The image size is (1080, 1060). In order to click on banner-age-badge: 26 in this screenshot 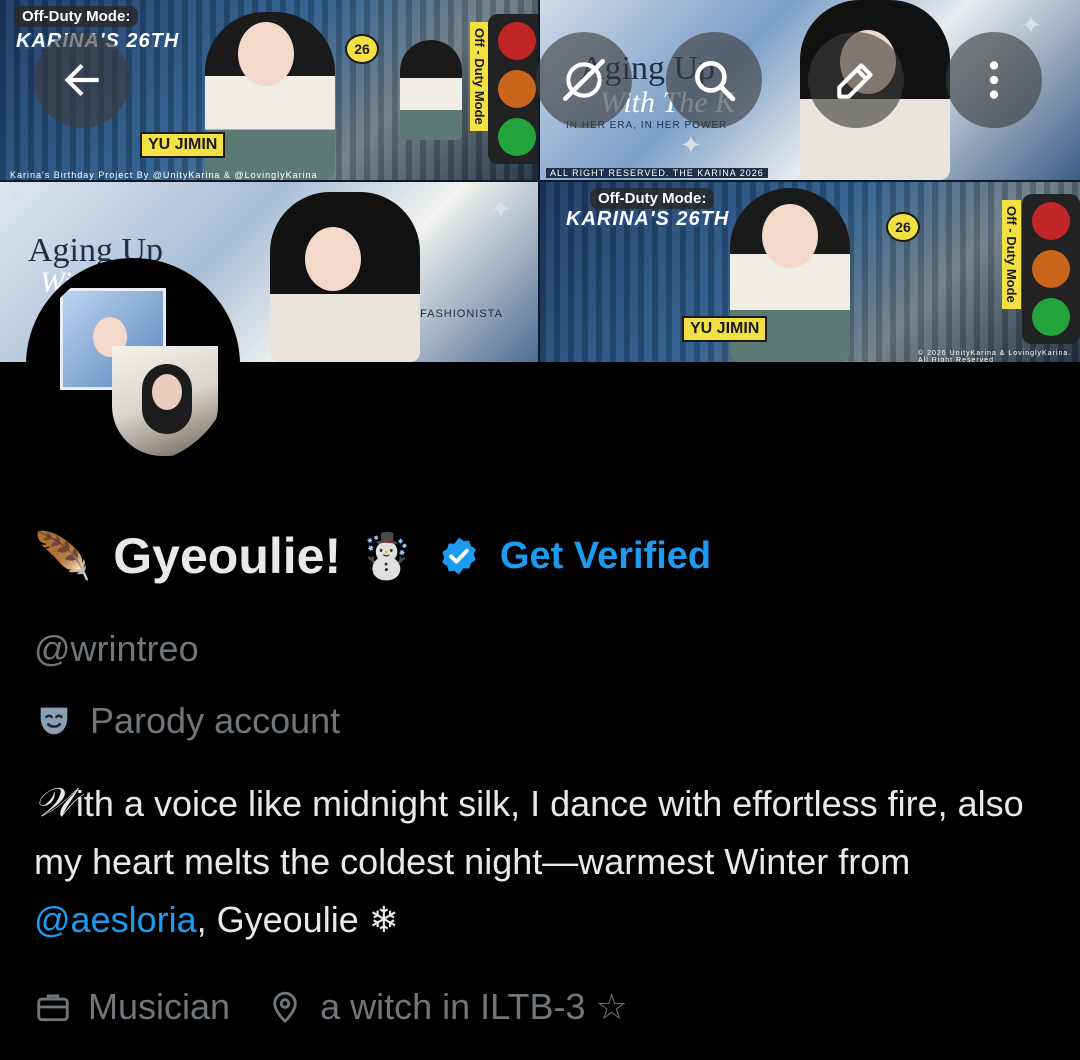, I will do `click(362, 49)`.